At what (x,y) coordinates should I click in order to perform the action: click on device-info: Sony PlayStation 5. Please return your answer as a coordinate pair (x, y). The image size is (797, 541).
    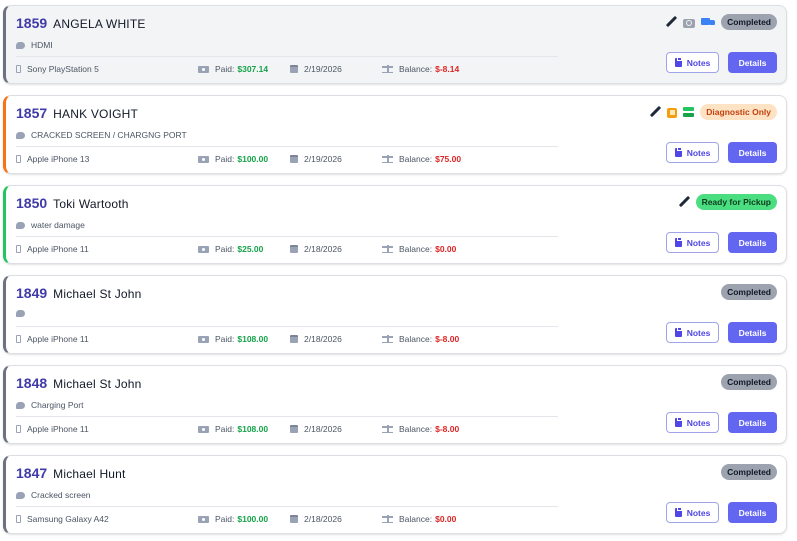
    Looking at the image, I should click on (57, 69).